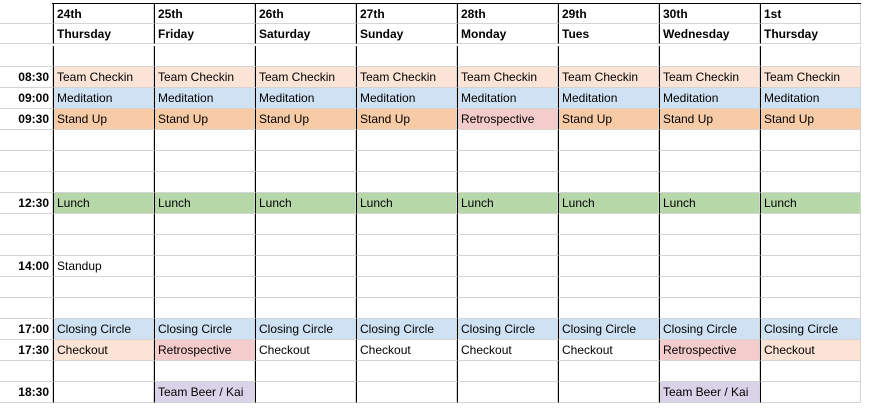 The width and height of the screenshot is (869, 409). Describe the element at coordinates (507, 34) in the screenshot. I see `day-weekday-header: Monday` at that location.